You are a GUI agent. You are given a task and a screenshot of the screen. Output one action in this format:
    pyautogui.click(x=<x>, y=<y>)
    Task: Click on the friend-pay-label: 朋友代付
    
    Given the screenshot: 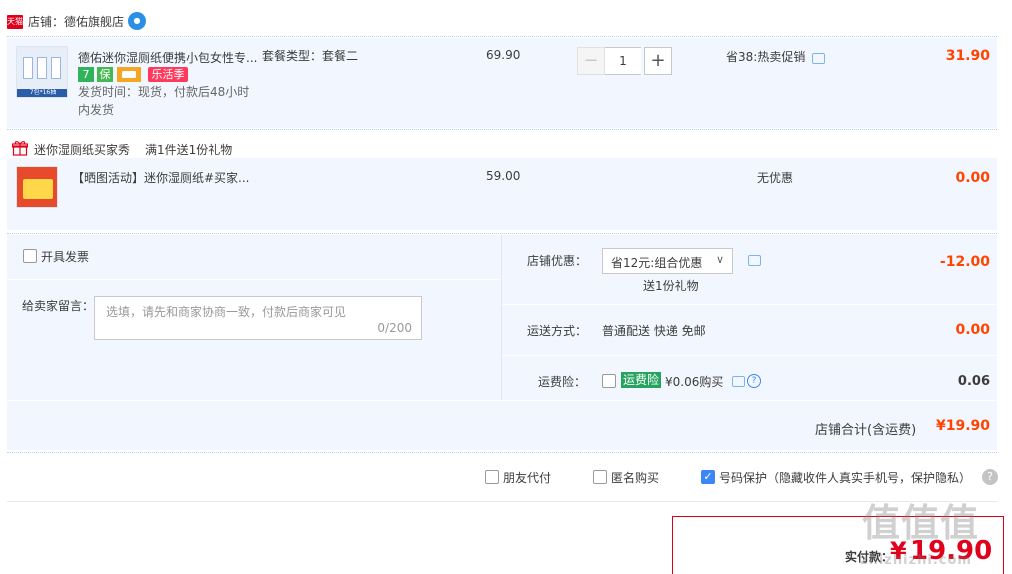 What is the action you would take?
    pyautogui.click(x=527, y=478)
    